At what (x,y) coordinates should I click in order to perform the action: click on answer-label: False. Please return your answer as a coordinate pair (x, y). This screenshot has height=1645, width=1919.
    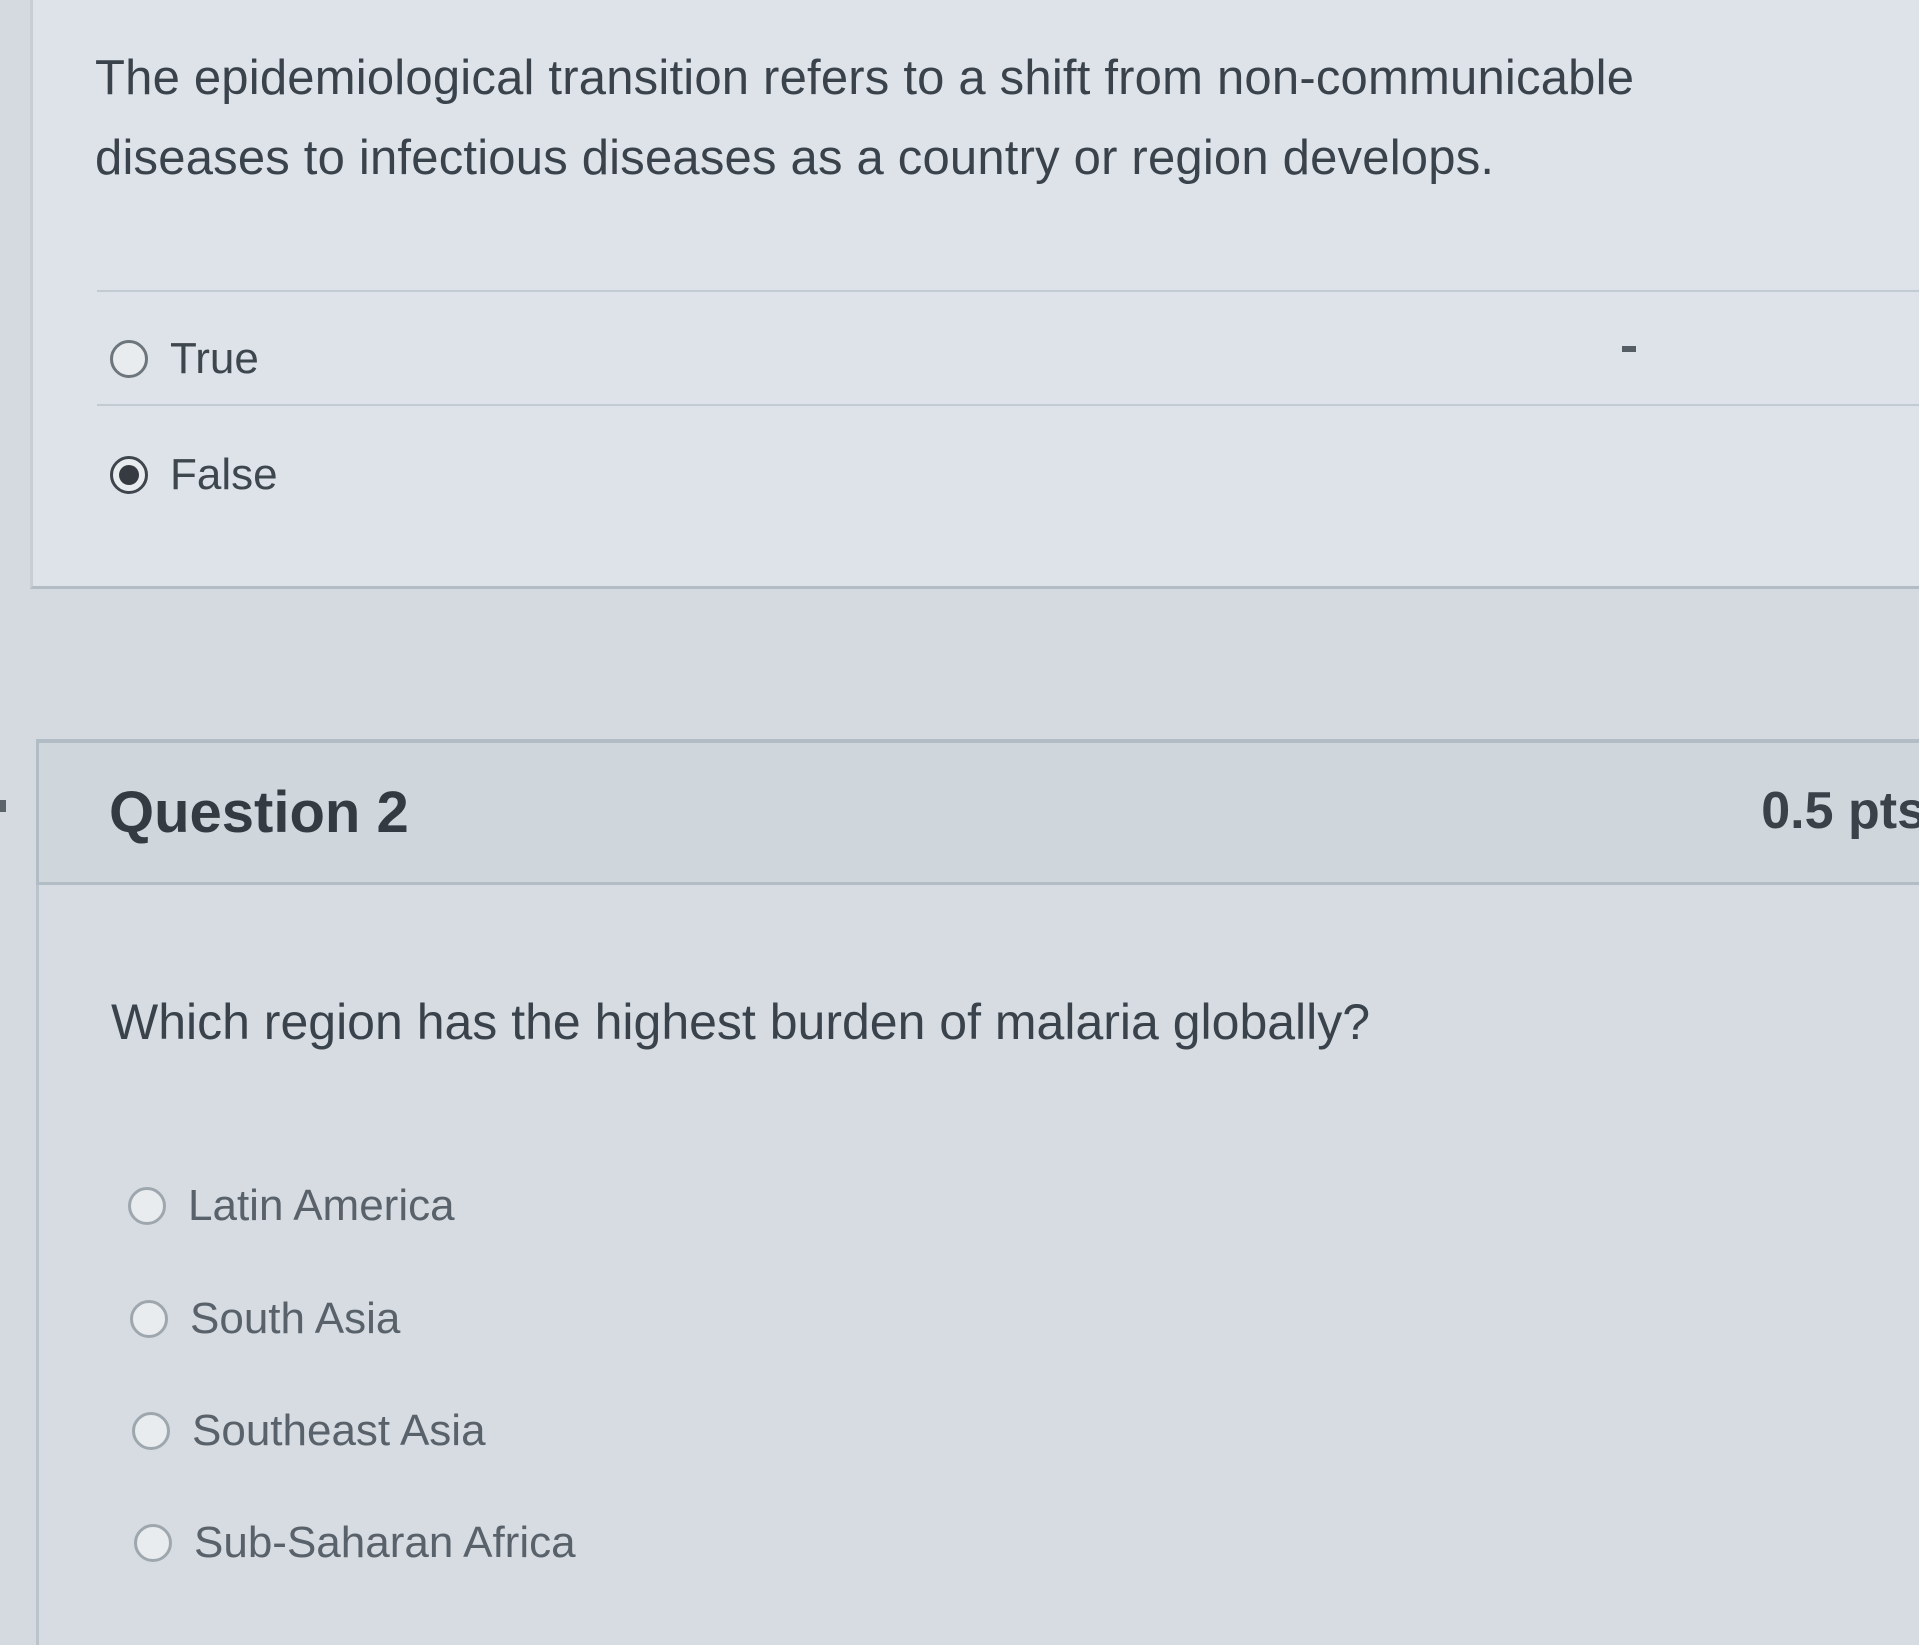
    Looking at the image, I should click on (224, 474).